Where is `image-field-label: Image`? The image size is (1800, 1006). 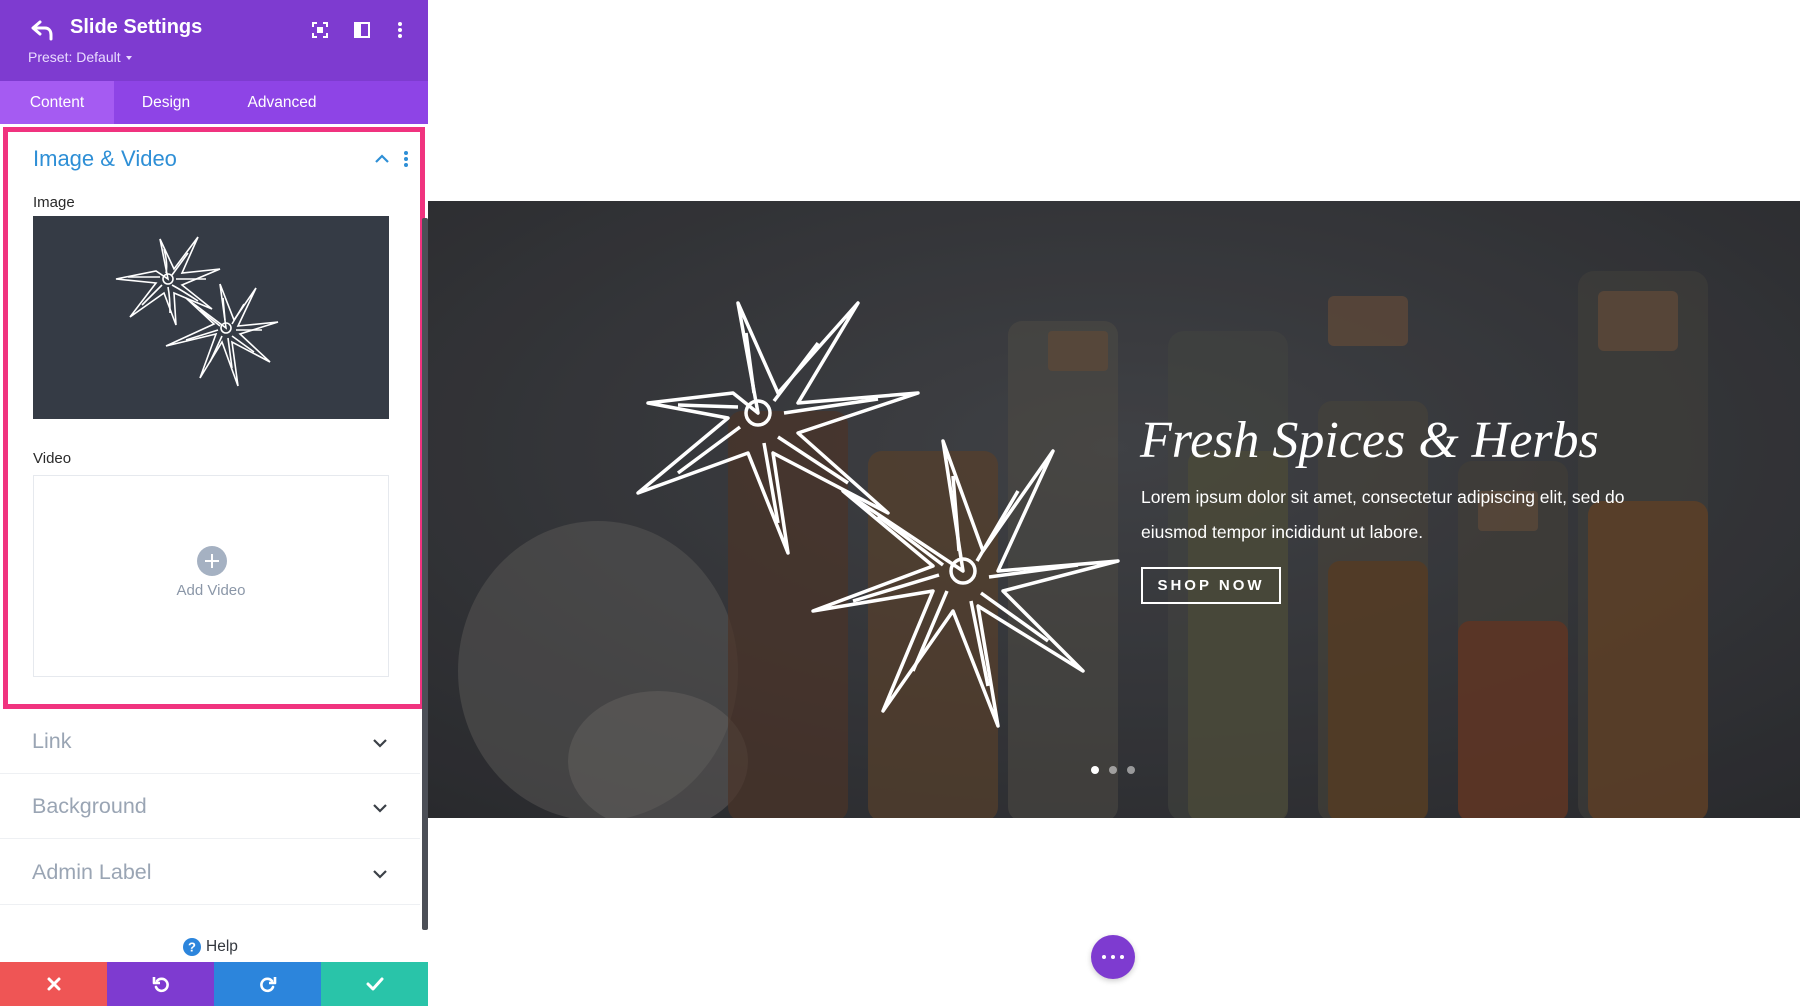
image-field-label: Image is located at coordinates (54, 202).